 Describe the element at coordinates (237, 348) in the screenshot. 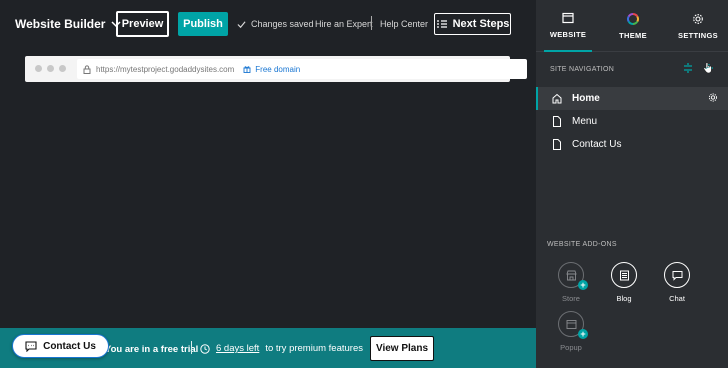

I see `days-left-link: 6 days left` at that location.